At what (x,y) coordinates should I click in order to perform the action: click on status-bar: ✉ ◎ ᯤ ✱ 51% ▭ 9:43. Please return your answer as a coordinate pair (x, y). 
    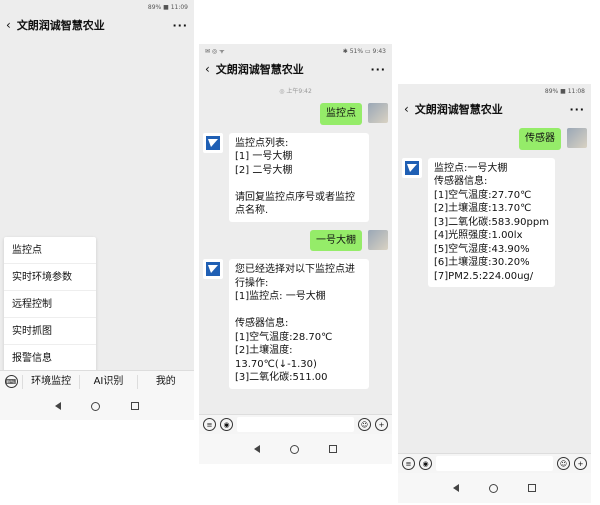
    Looking at the image, I should click on (295, 51).